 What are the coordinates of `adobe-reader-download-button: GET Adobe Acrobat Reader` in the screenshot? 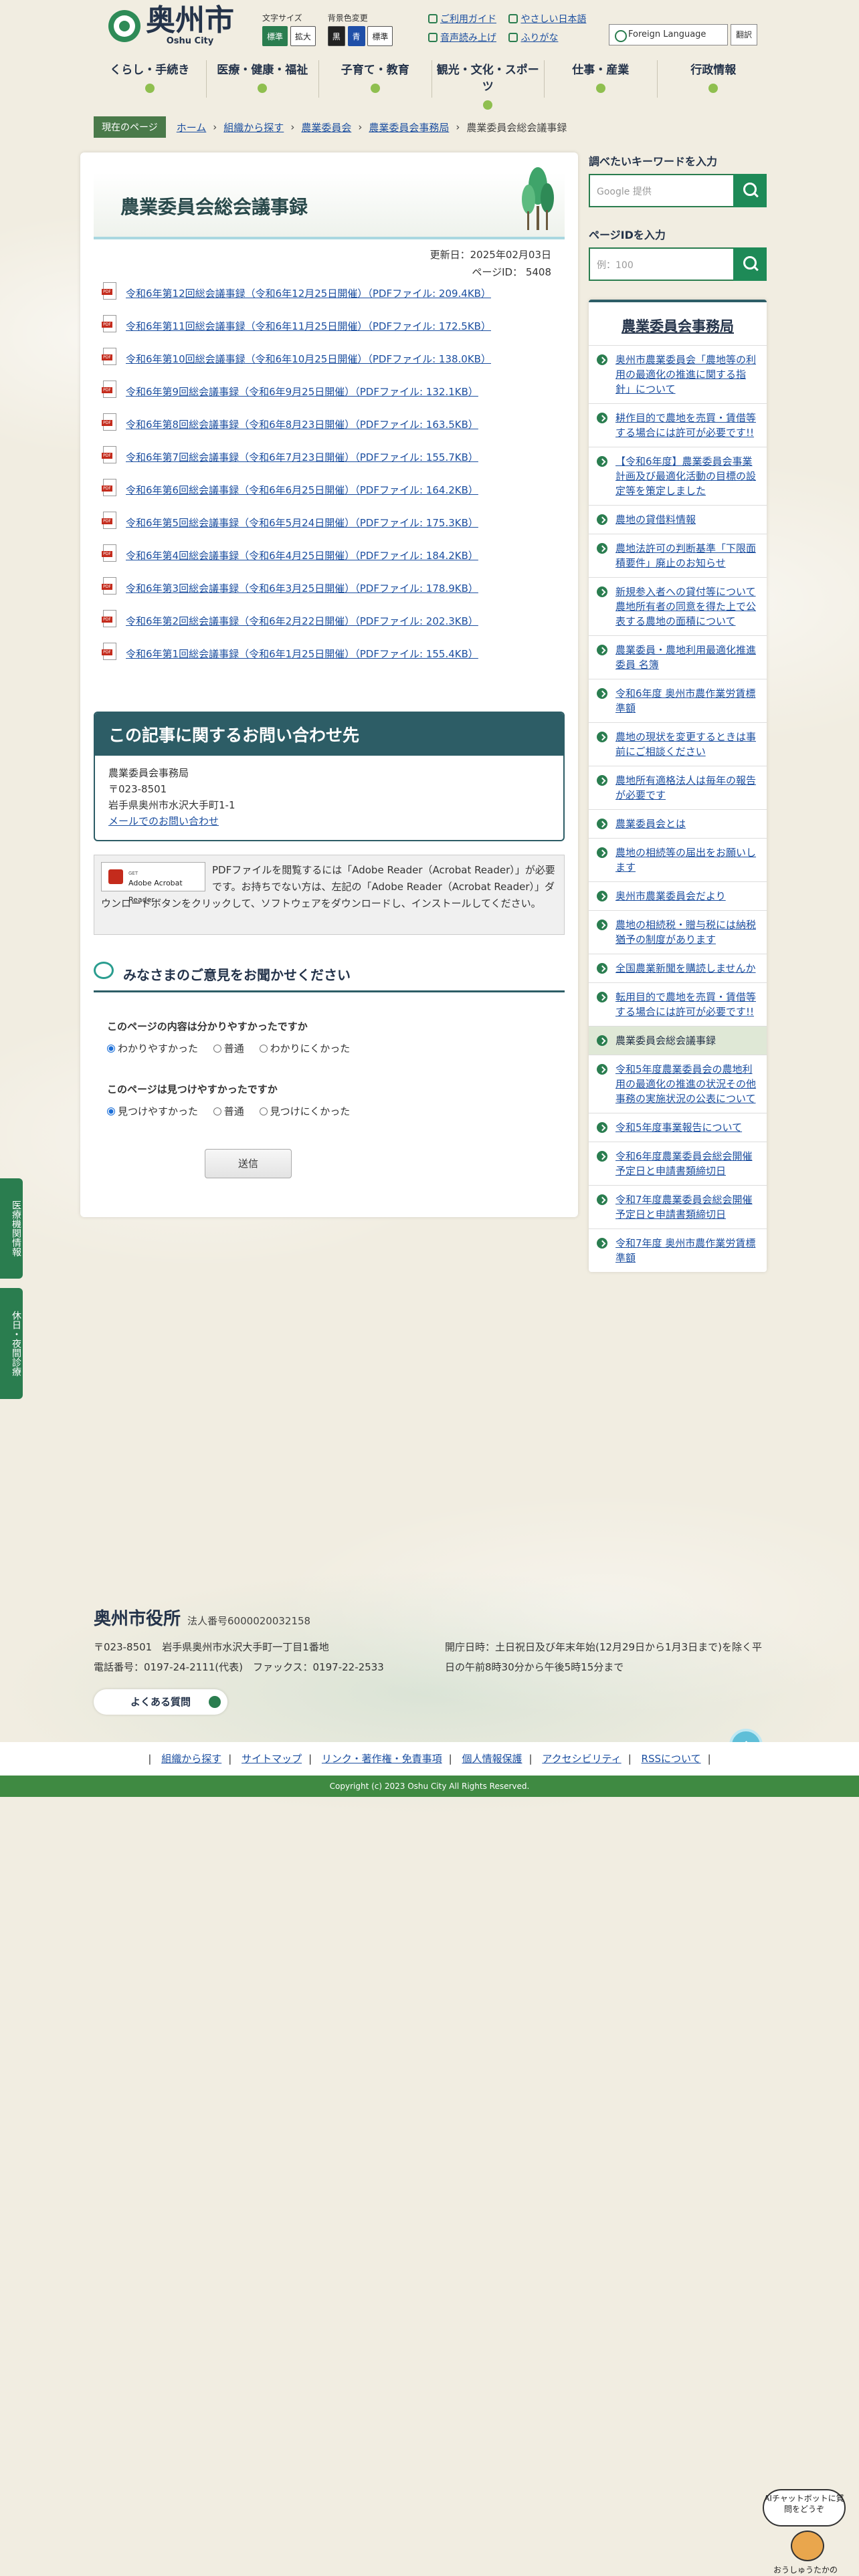 It's located at (153, 883).